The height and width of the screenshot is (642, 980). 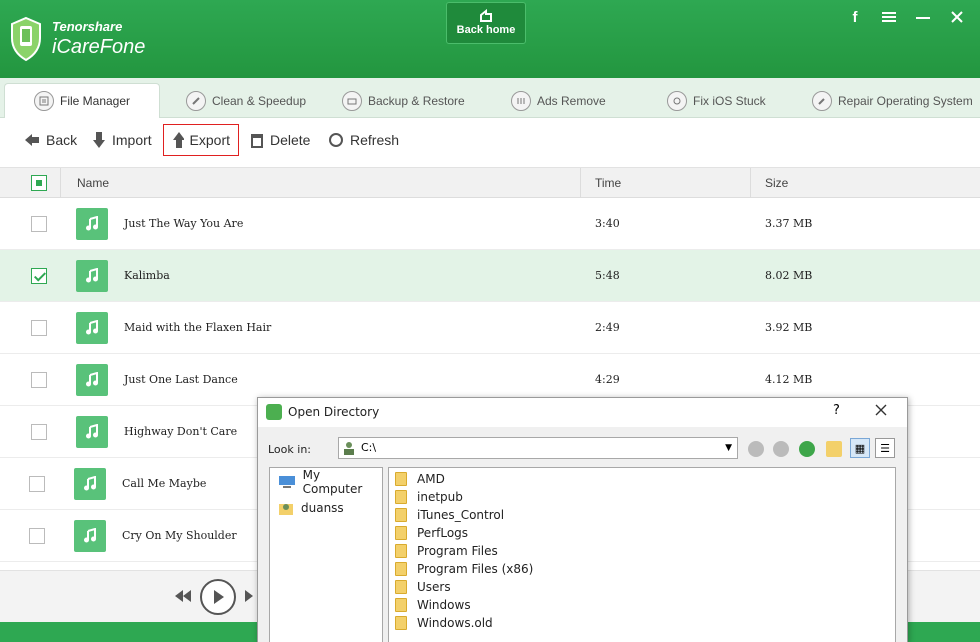 What do you see at coordinates (789, 223) in the screenshot?
I see `song-size: 3.37 MB` at bounding box center [789, 223].